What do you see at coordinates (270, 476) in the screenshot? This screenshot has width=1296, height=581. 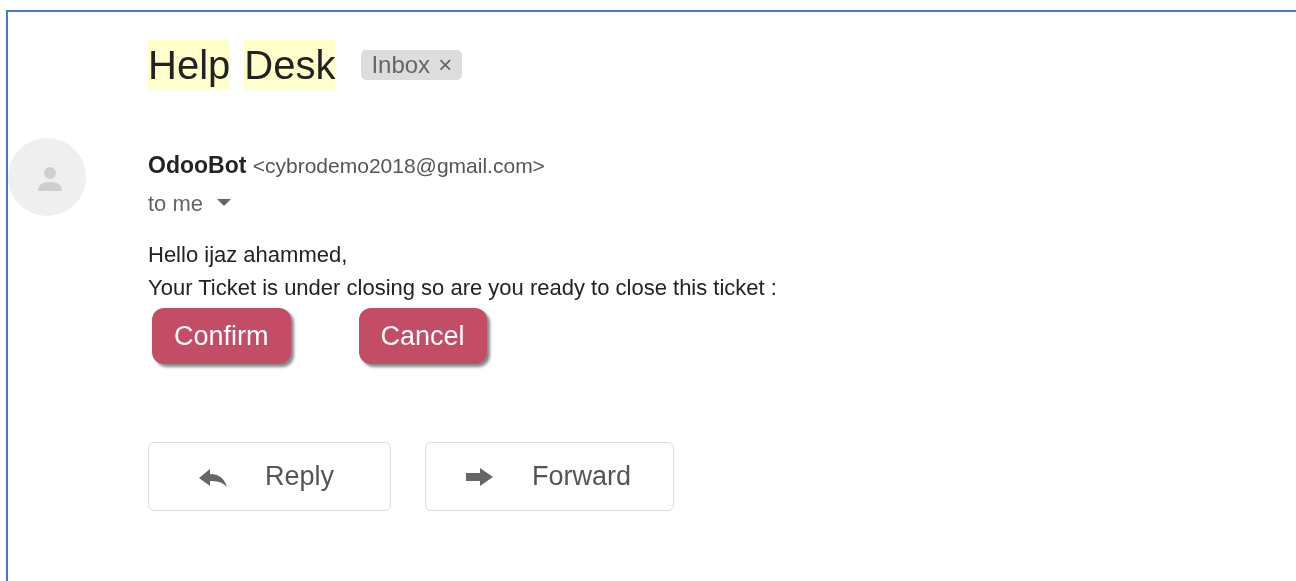 I see `reply-button: Reply` at bounding box center [270, 476].